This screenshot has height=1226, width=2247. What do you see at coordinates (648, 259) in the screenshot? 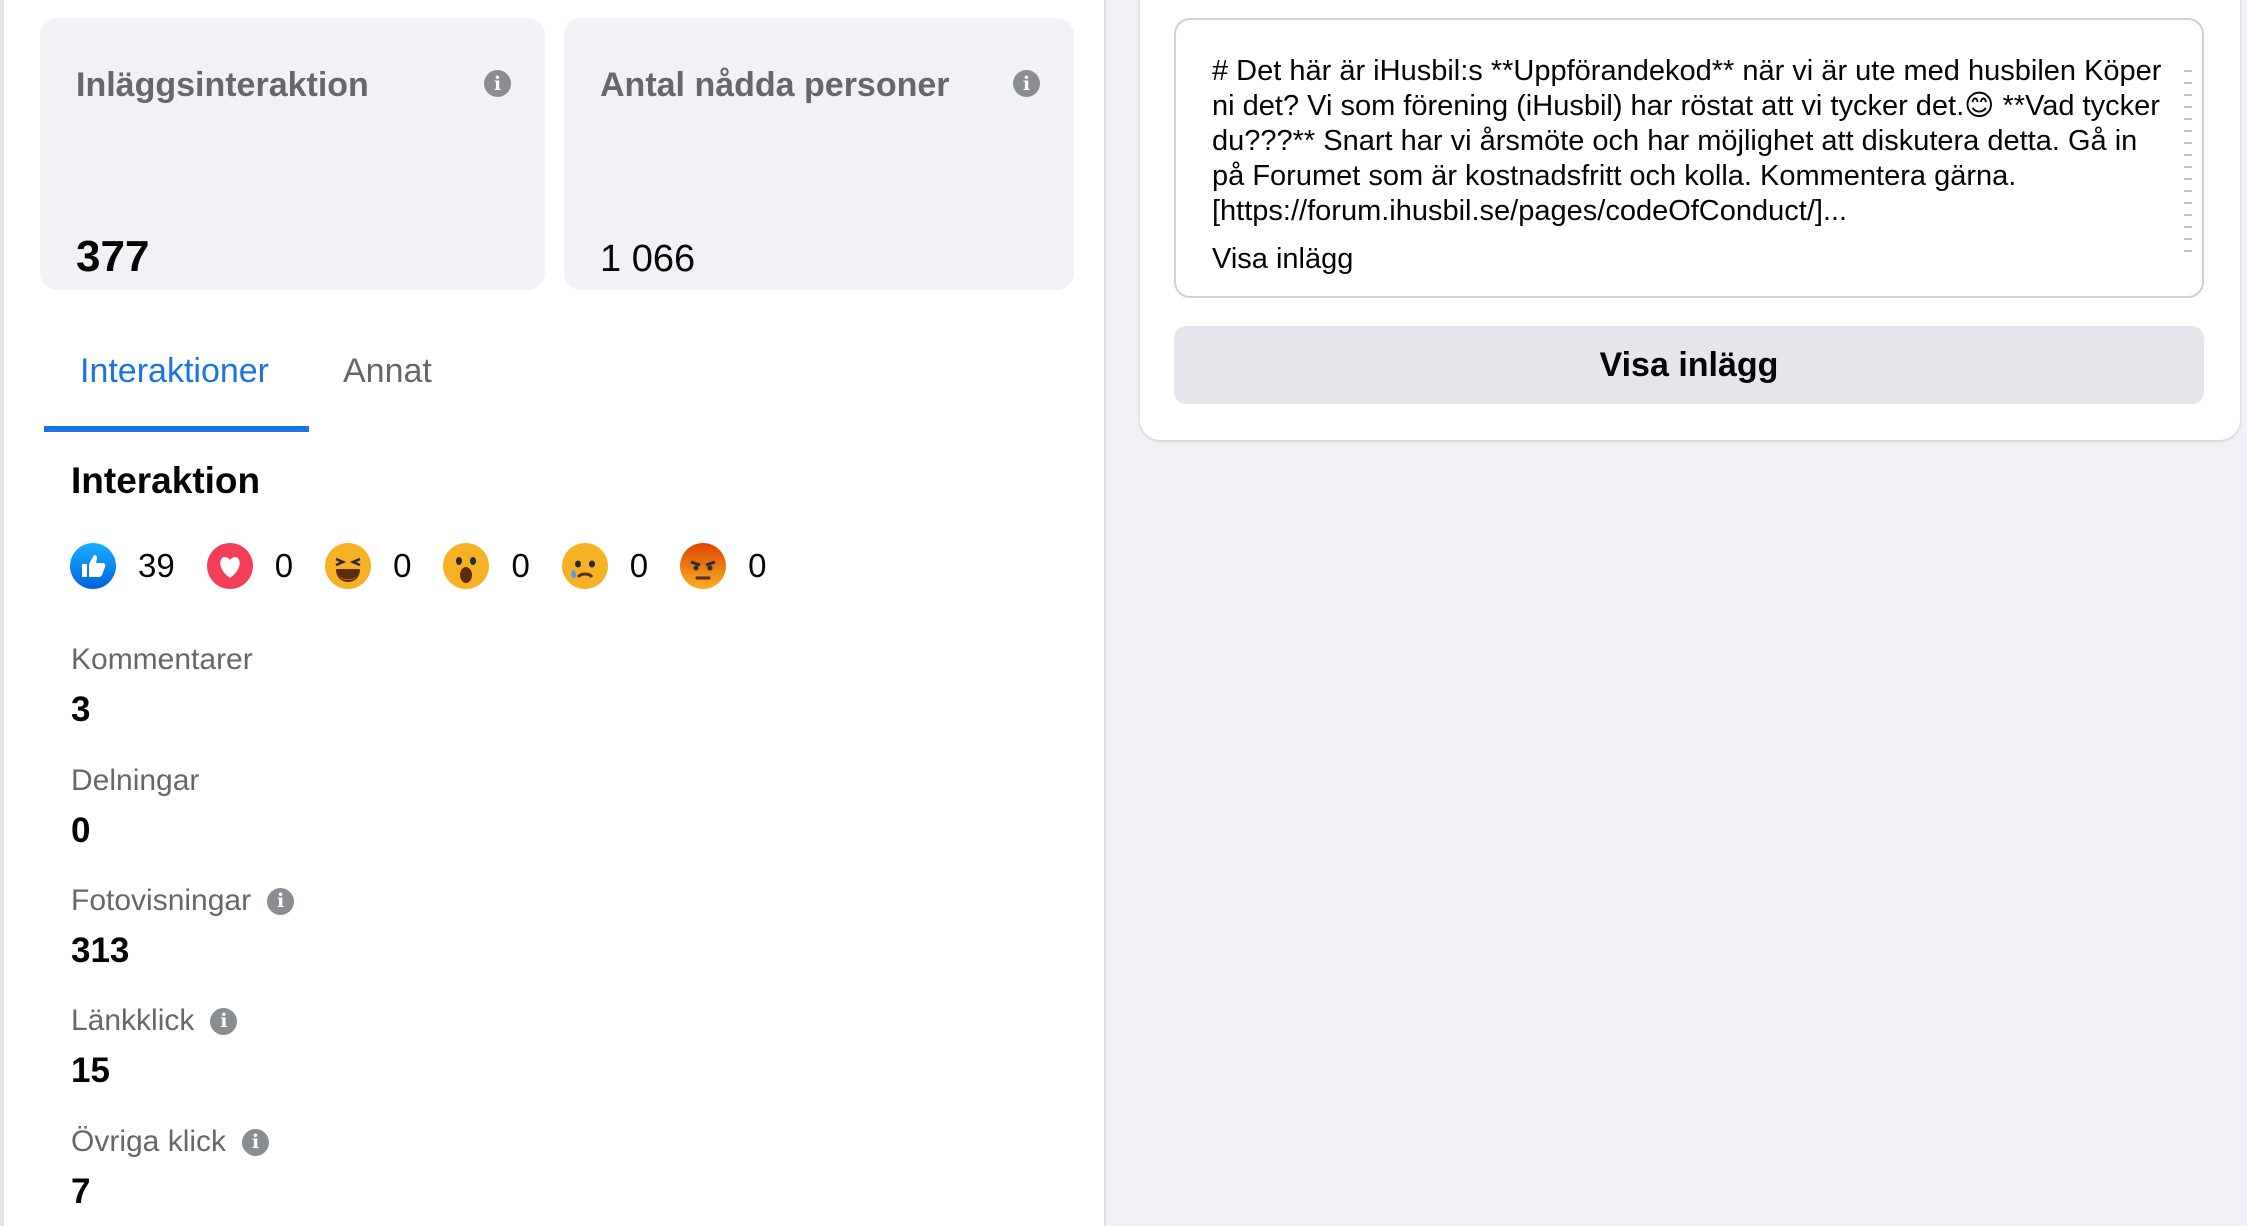
I see `people-reached-value: 1 066` at bounding box center [648, 259].